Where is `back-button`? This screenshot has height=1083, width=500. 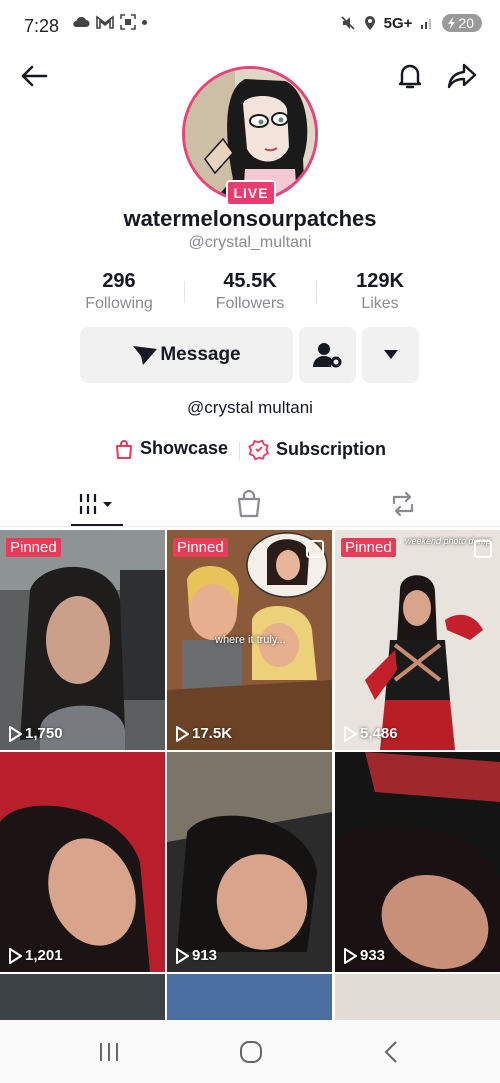 back-button is located at coordinates (34, 76).